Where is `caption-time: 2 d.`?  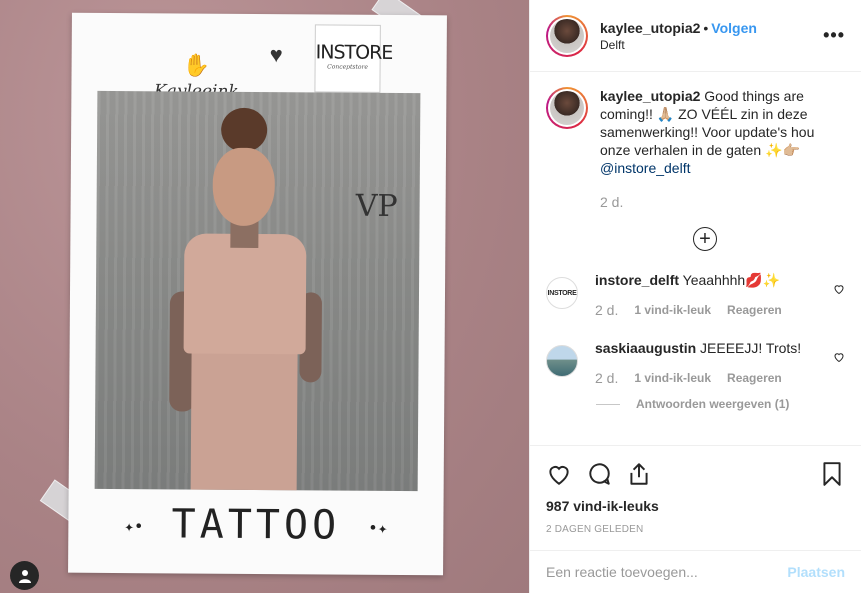 caption-time: 2 d. is located at coordinates (722, 202).